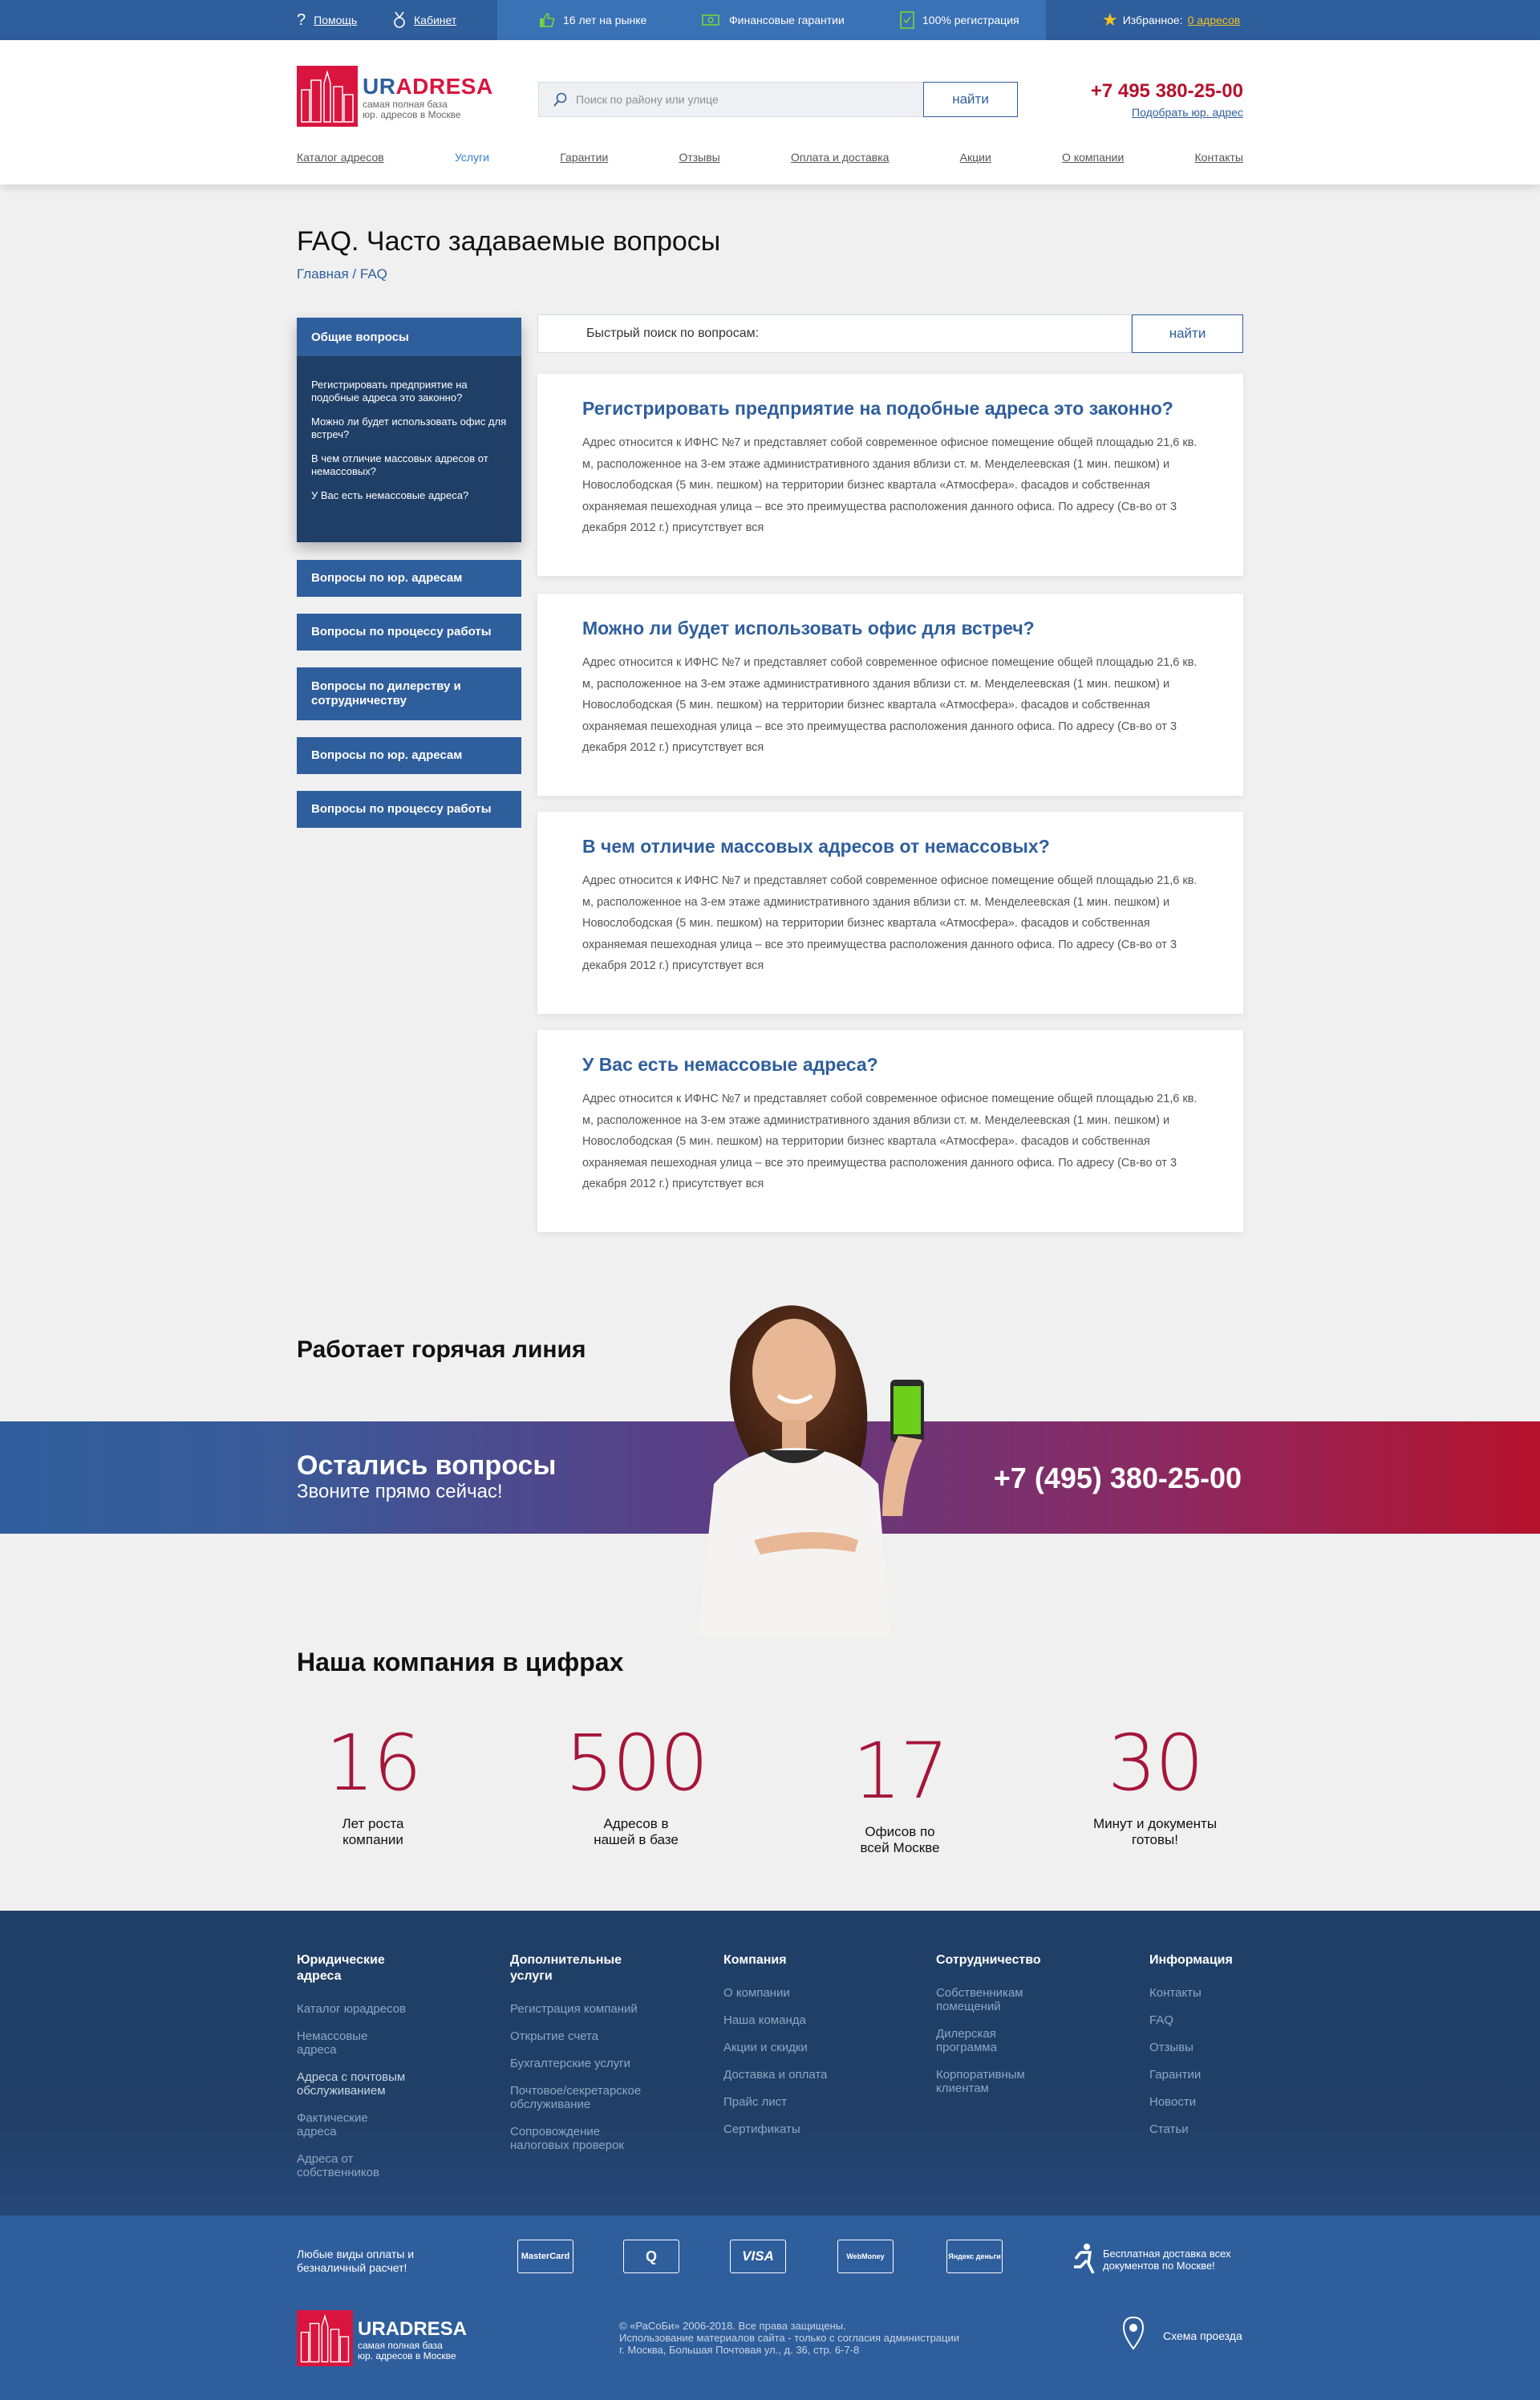 The height and width of the screenshot is (2400, 1540). Describe the element at coordinates (590, 2009) in the screenshot. I see `footer-link: Регистрация компаний` at that location.